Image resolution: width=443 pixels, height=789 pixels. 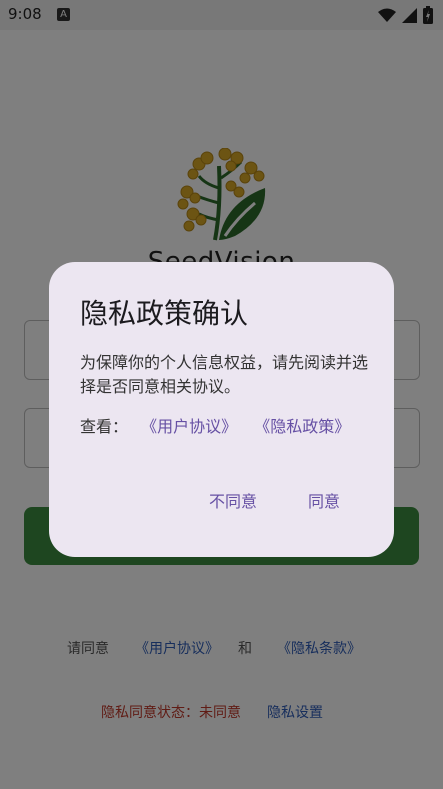 I want to click on agree-button: 同意, so click(x=324, y=500).